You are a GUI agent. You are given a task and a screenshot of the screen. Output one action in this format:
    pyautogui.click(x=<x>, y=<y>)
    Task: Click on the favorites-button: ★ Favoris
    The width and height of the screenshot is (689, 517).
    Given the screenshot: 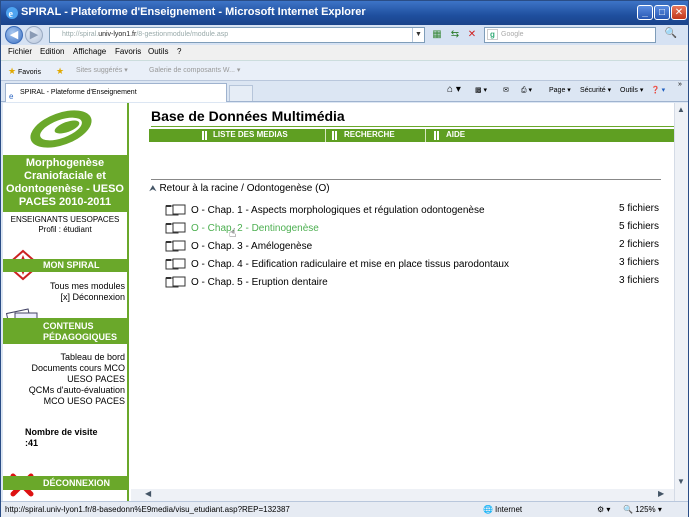 What is the action you would take?
    pyautogui.click(x=24, y=71)
    